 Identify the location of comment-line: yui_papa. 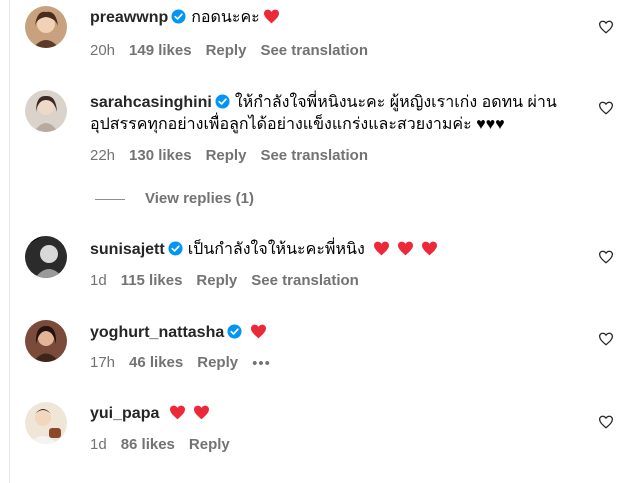
(150, 414).